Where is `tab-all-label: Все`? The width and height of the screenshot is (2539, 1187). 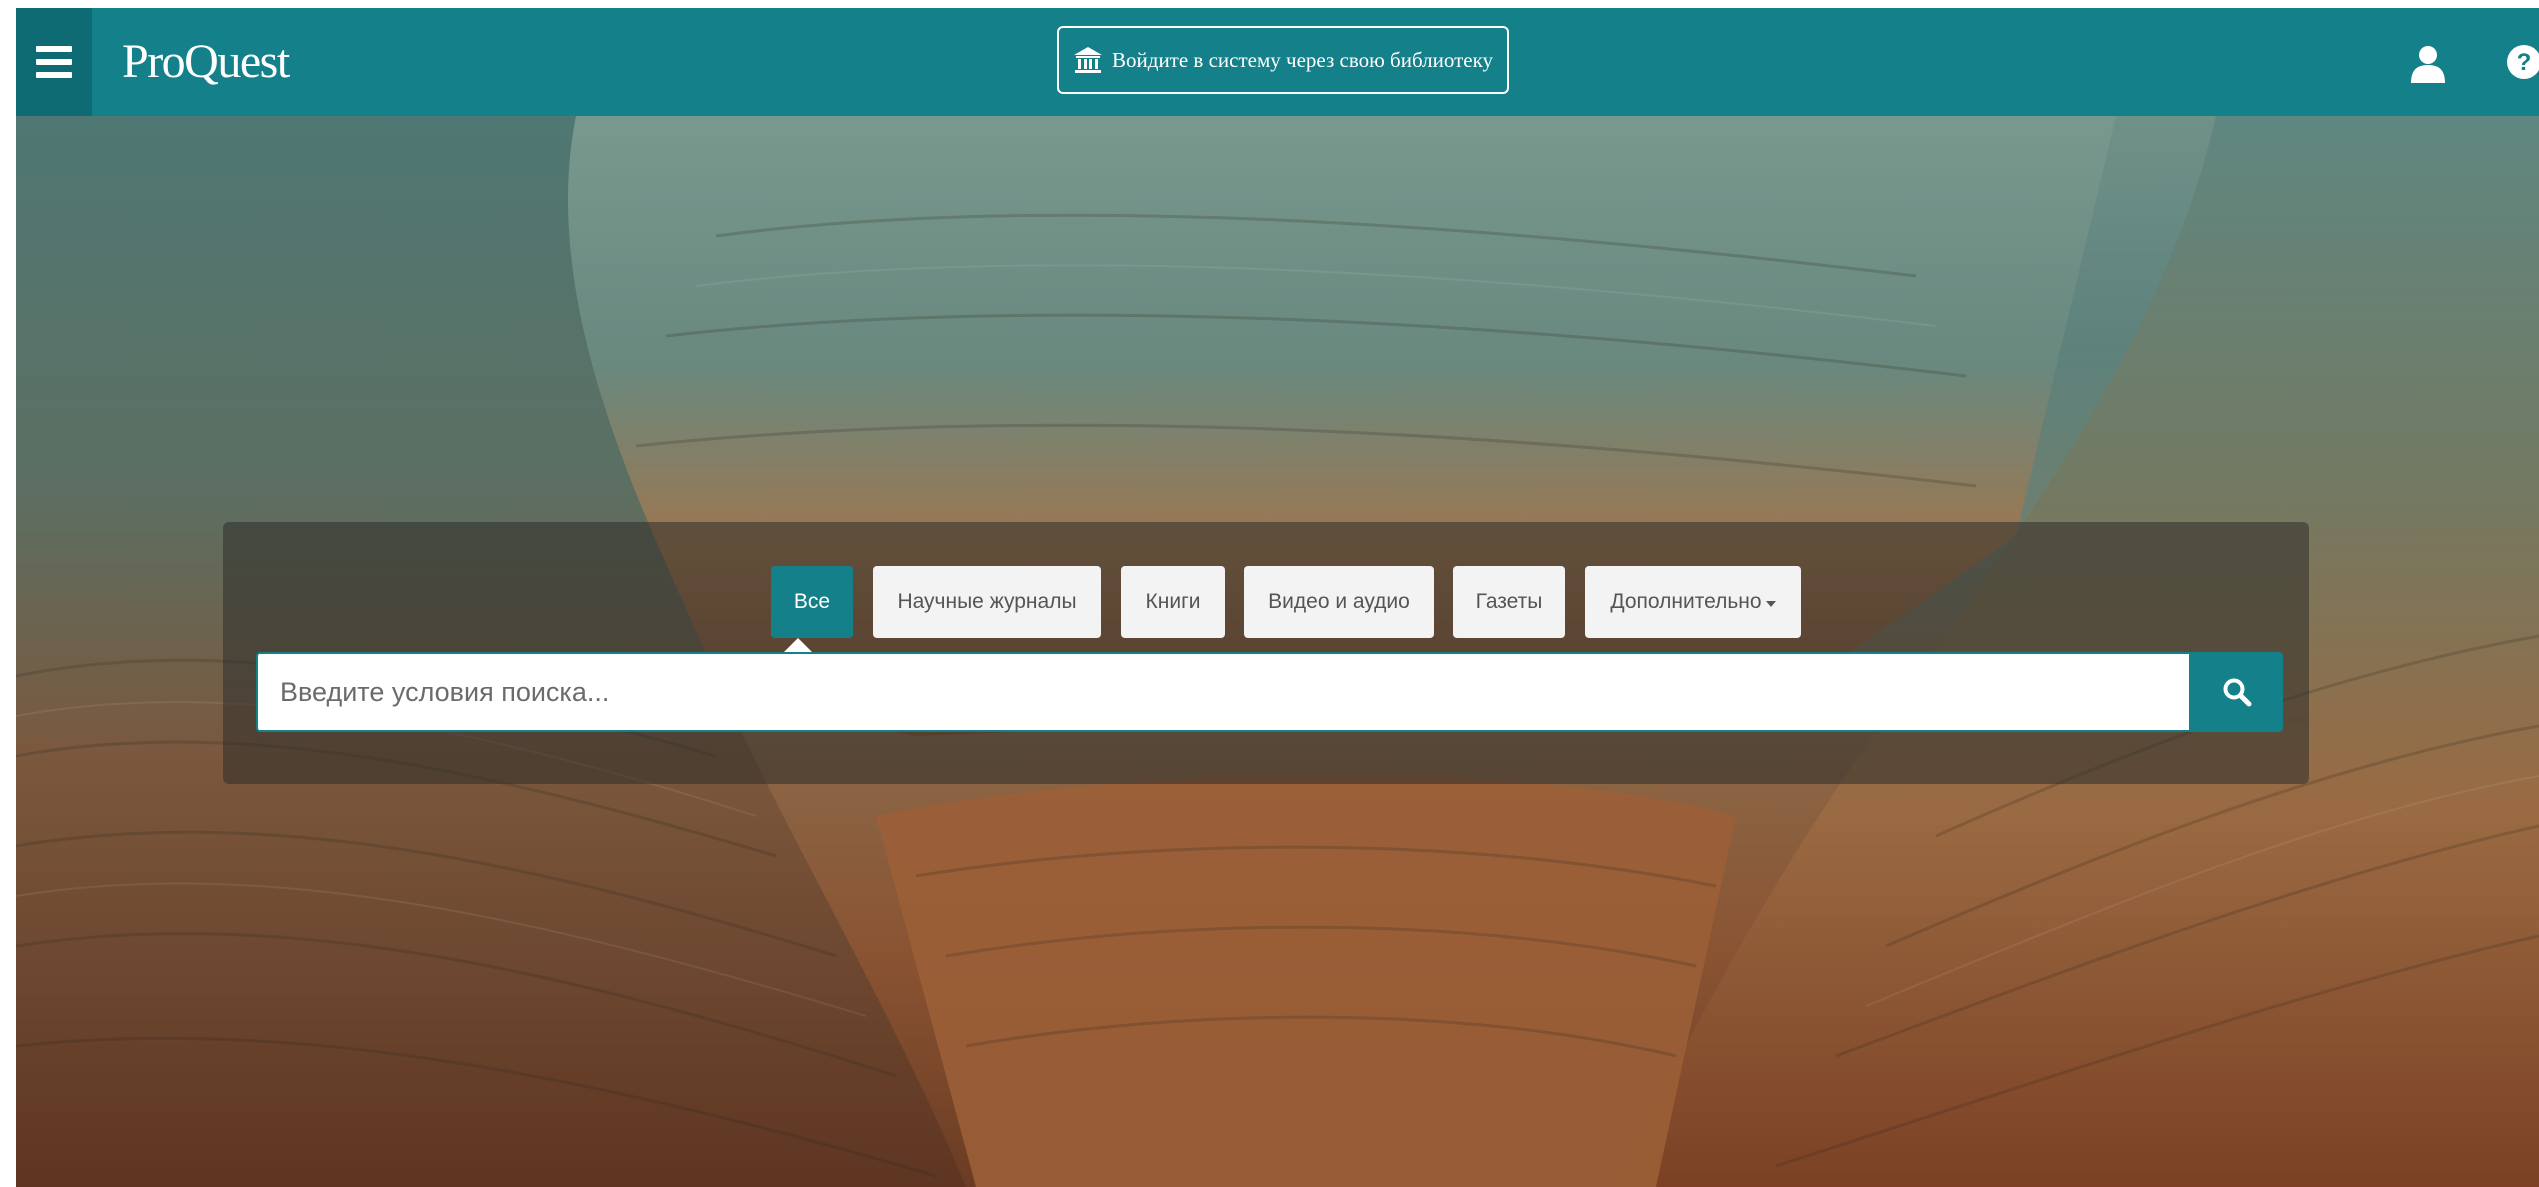
tab-all-label: Все is located at coordinates (812, 601).